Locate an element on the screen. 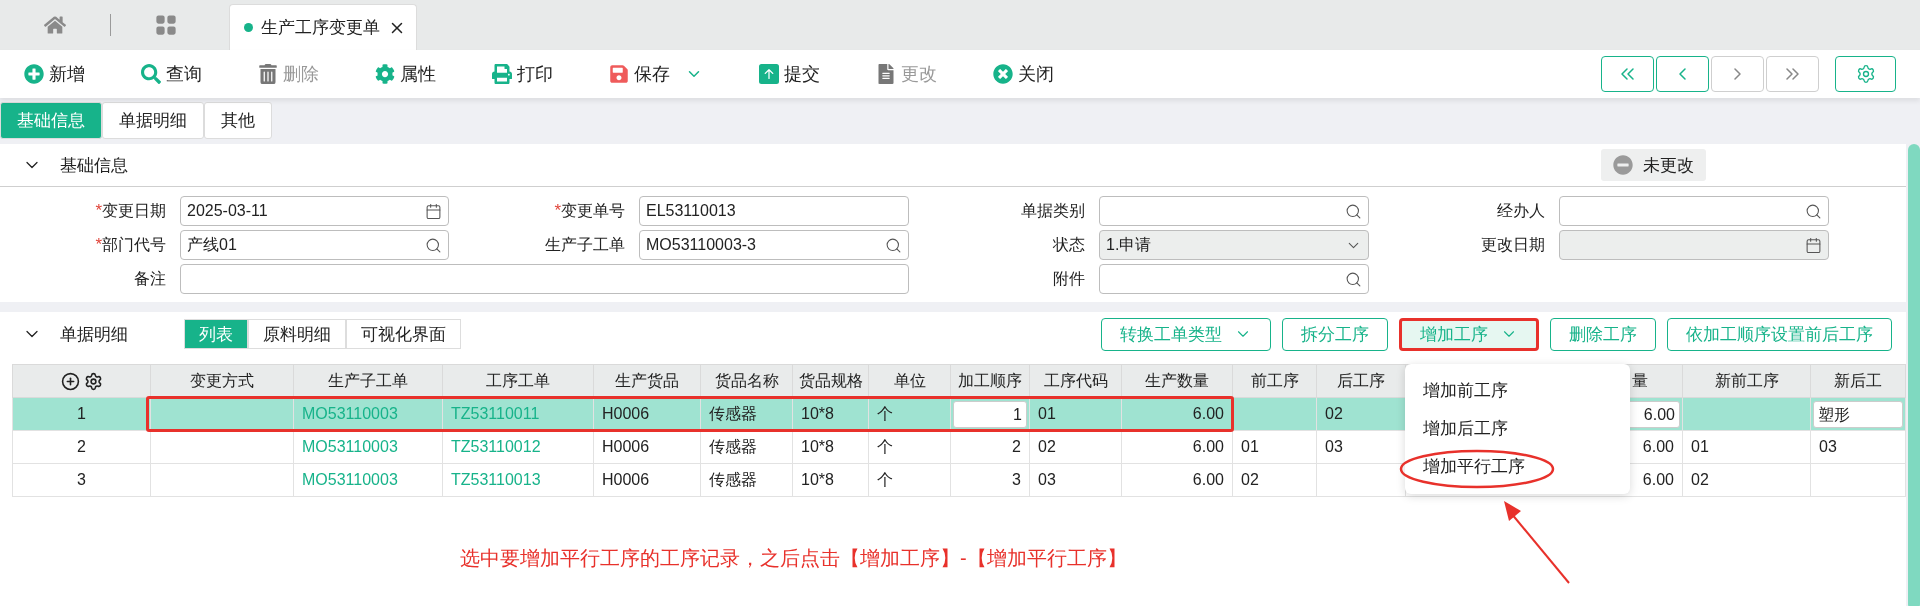 This screenshot has height=606, width=1920. table-cell: 2 is located at coordinates (990, 447).